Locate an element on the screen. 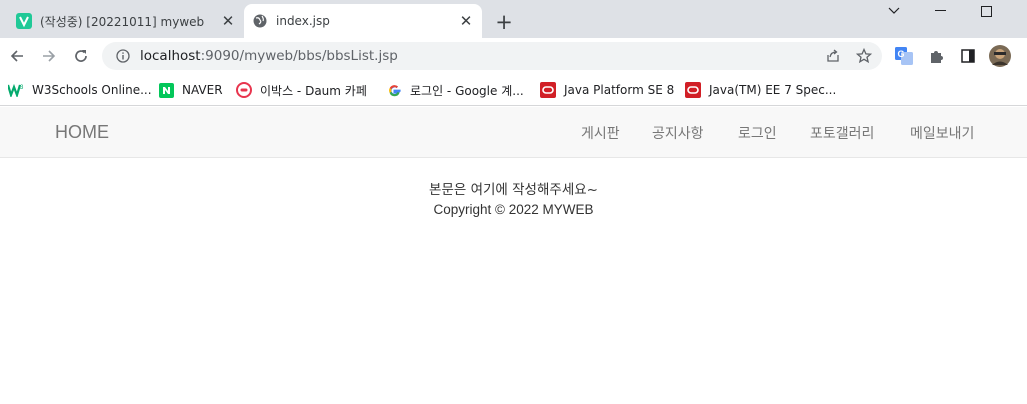  naver-icon is located at coordinates (166, 90).